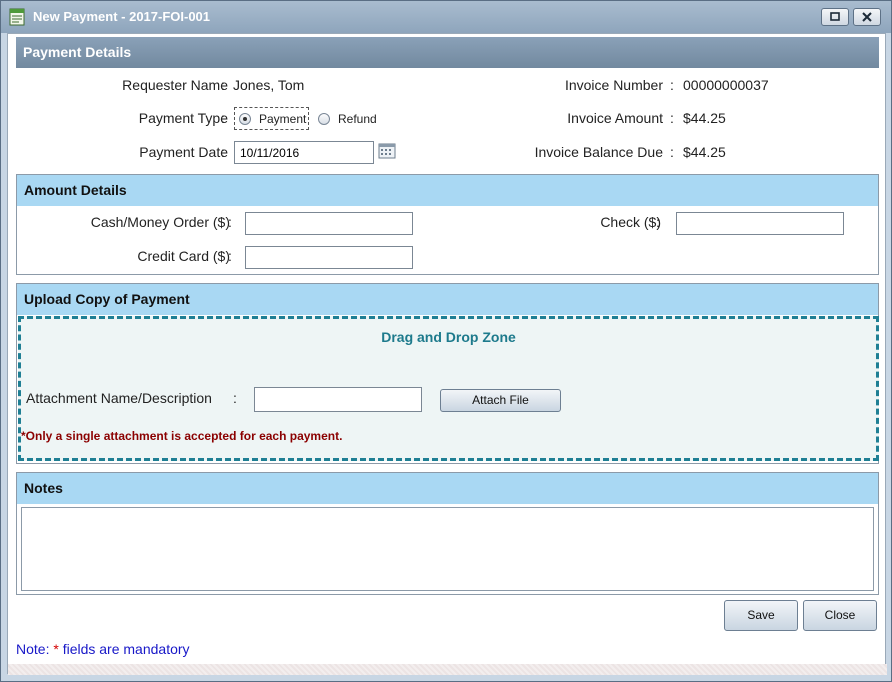  I want to click on credit-card-sep: :, so click(230, 256).